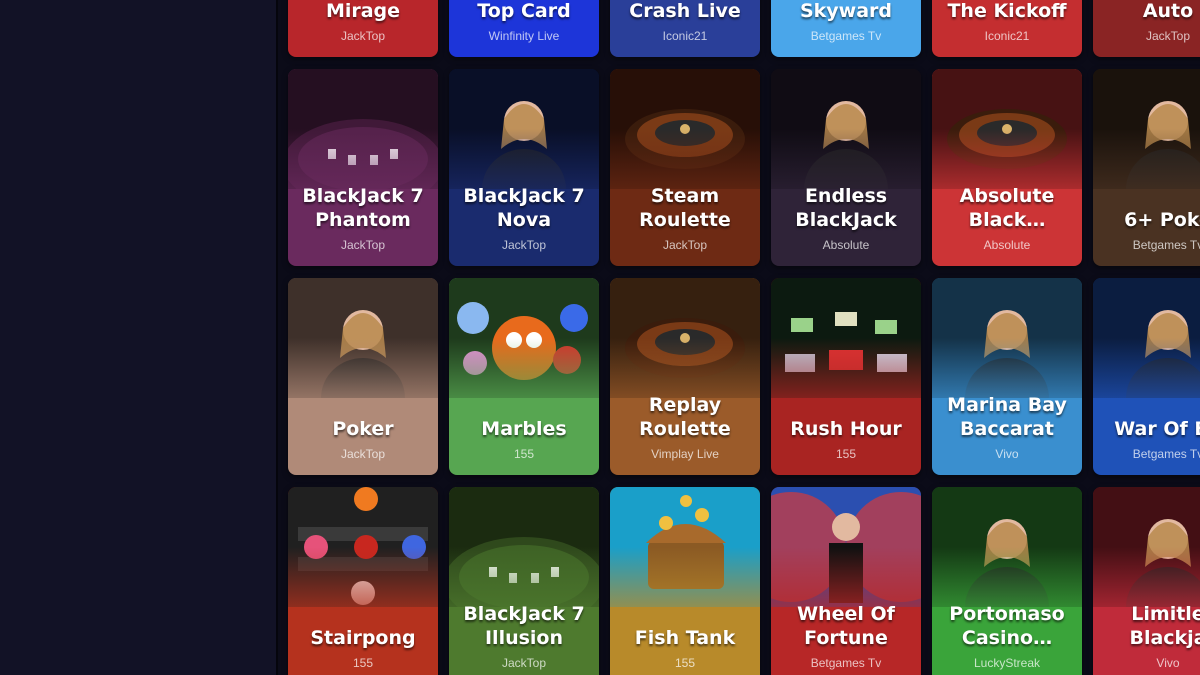 The height and width of the screenshot is (675, 1200). Describe the element at coordinates (1007, 663) in the screenshot. I see `game-provider: LuckyStreak` at that location.